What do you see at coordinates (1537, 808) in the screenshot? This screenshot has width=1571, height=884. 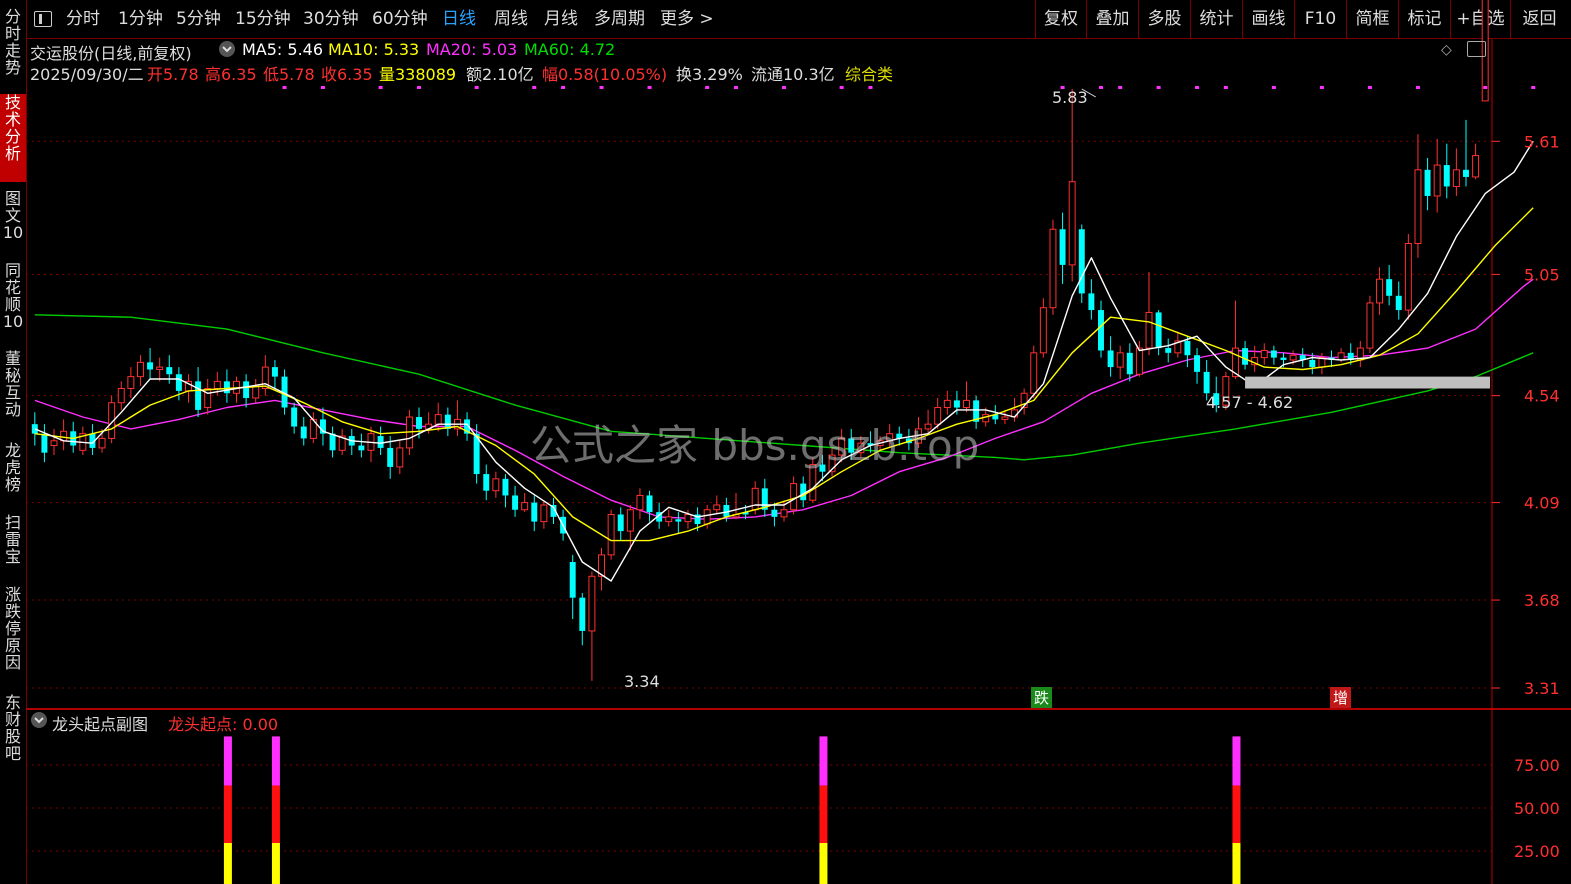 I see `sub-tick-label: 50.00` at bounding box center [1537, 808].